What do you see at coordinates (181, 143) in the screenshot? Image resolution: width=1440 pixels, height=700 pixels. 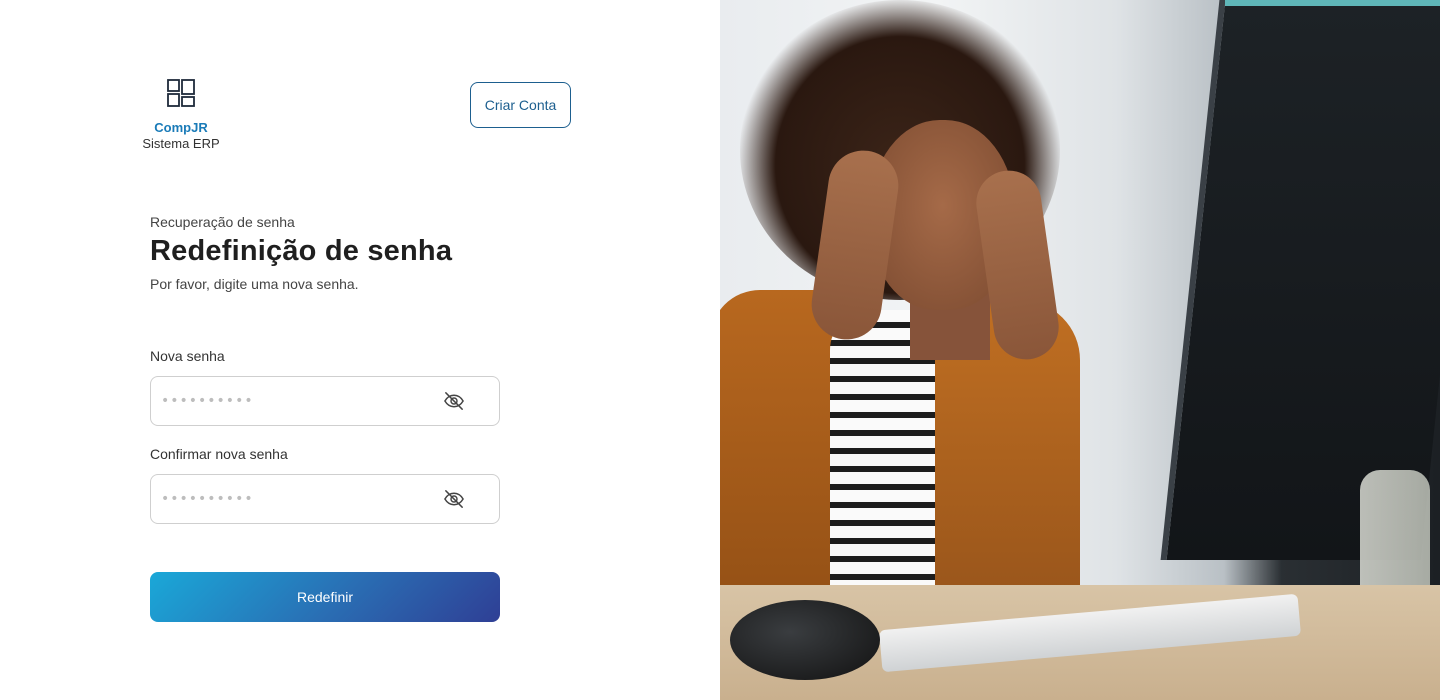 I see `brand-subtitle: Sistema ERP` at bounding box center [181, 143].